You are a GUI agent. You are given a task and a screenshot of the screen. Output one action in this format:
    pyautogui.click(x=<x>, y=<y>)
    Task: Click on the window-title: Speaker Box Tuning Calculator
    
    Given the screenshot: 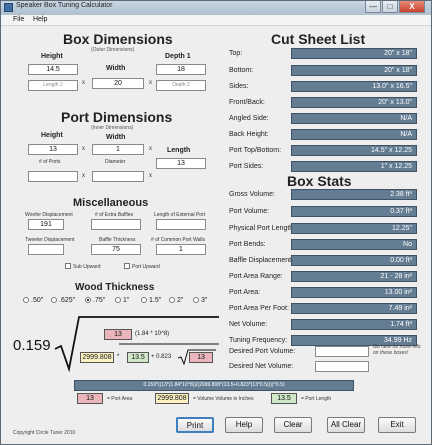 What is the action you would take?
    pyautogui.click(x=64, y=5)
    